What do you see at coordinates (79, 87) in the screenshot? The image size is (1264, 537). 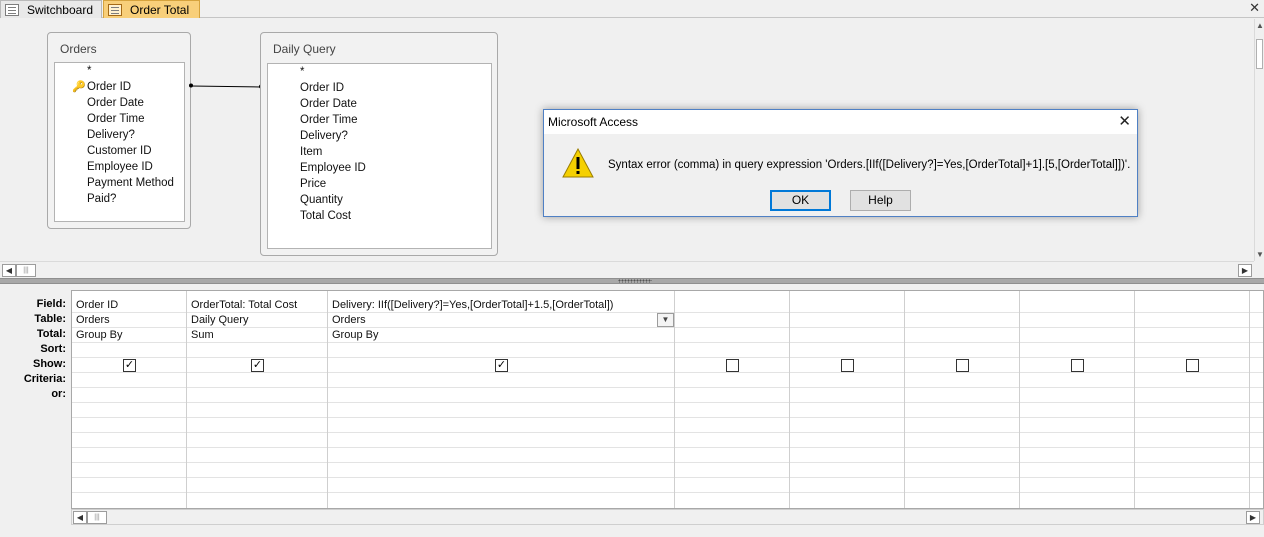 I see `primary-key-icon: 🔑` at bounding box center [79, 87].